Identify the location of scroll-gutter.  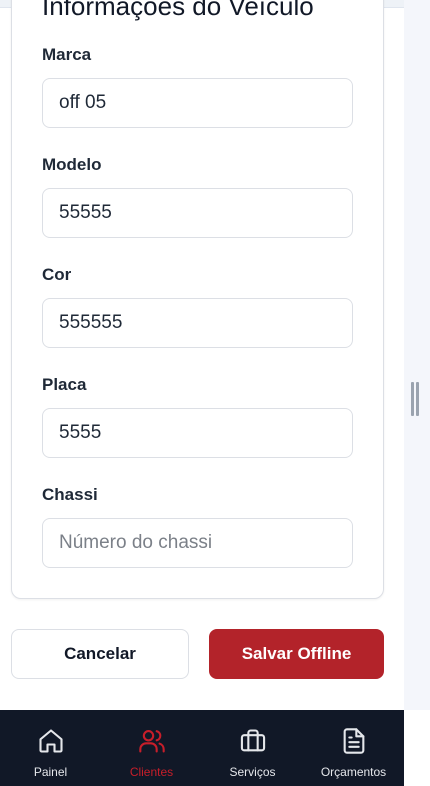
(417, 355).